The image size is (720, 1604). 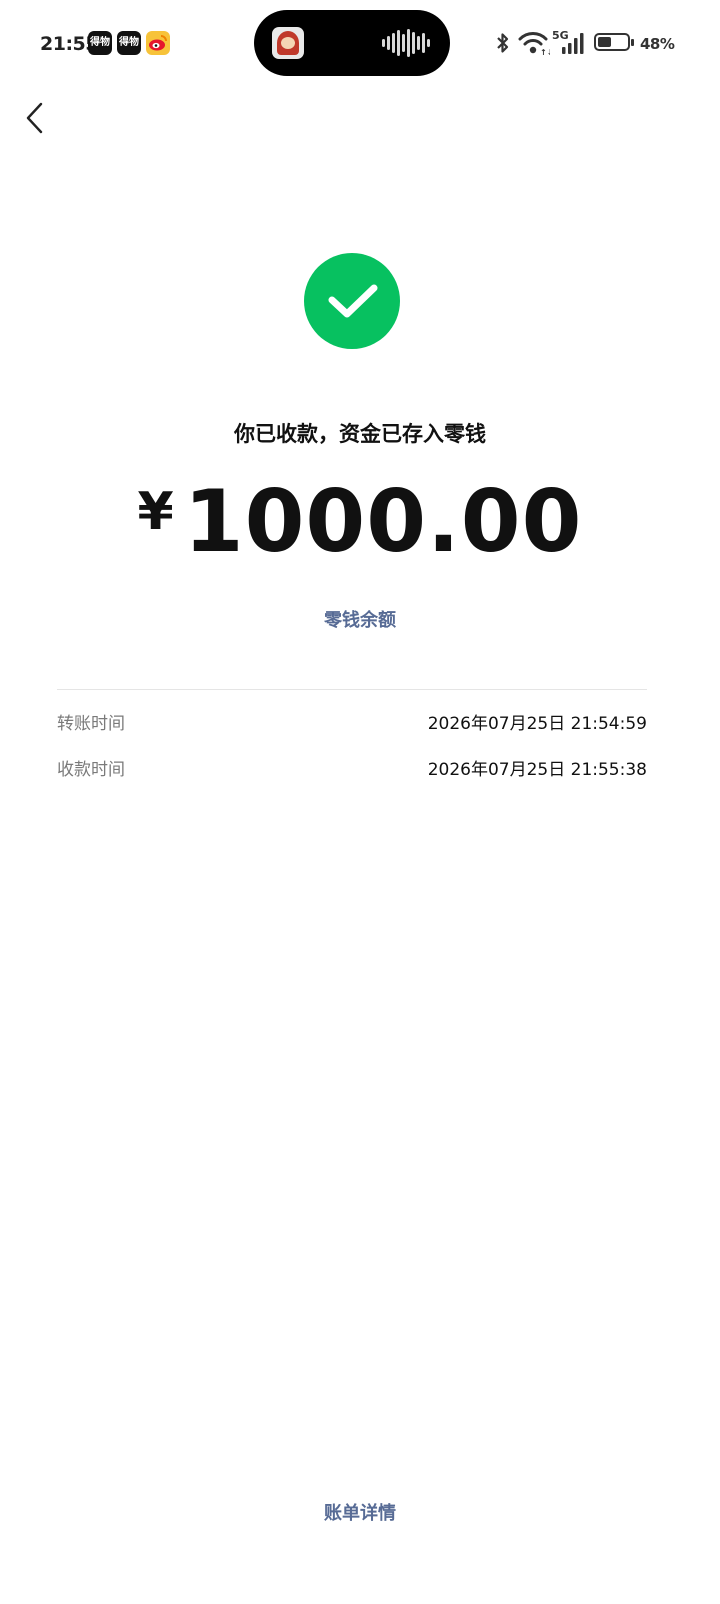 What do you see at coordinates (407, 43) in the screenshot?
I see `audio-wave-icon` at bounding box center [407, 43].